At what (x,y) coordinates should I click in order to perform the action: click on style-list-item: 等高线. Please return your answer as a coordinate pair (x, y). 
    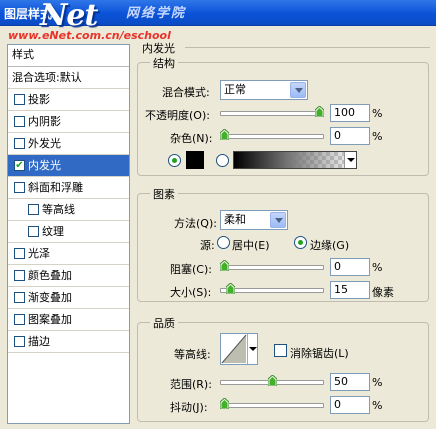
    Looking at the image, I should click on (68, 210).